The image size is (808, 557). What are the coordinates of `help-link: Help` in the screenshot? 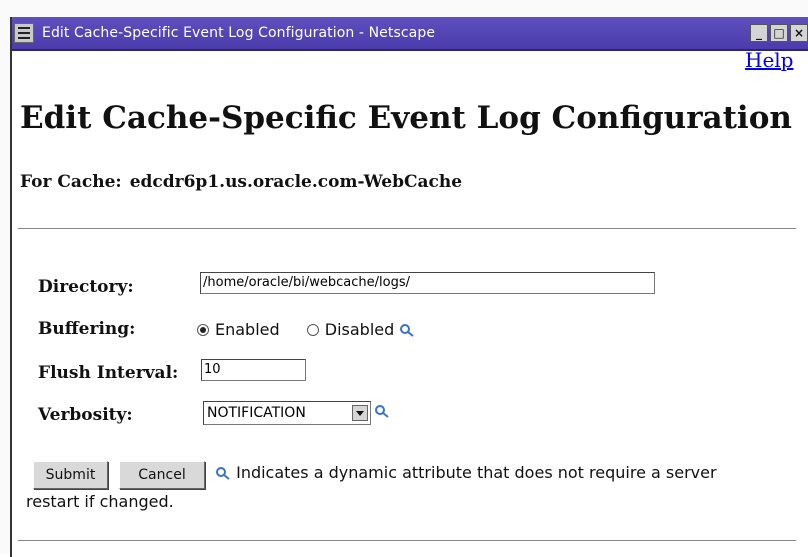 It's located at (769, 60).